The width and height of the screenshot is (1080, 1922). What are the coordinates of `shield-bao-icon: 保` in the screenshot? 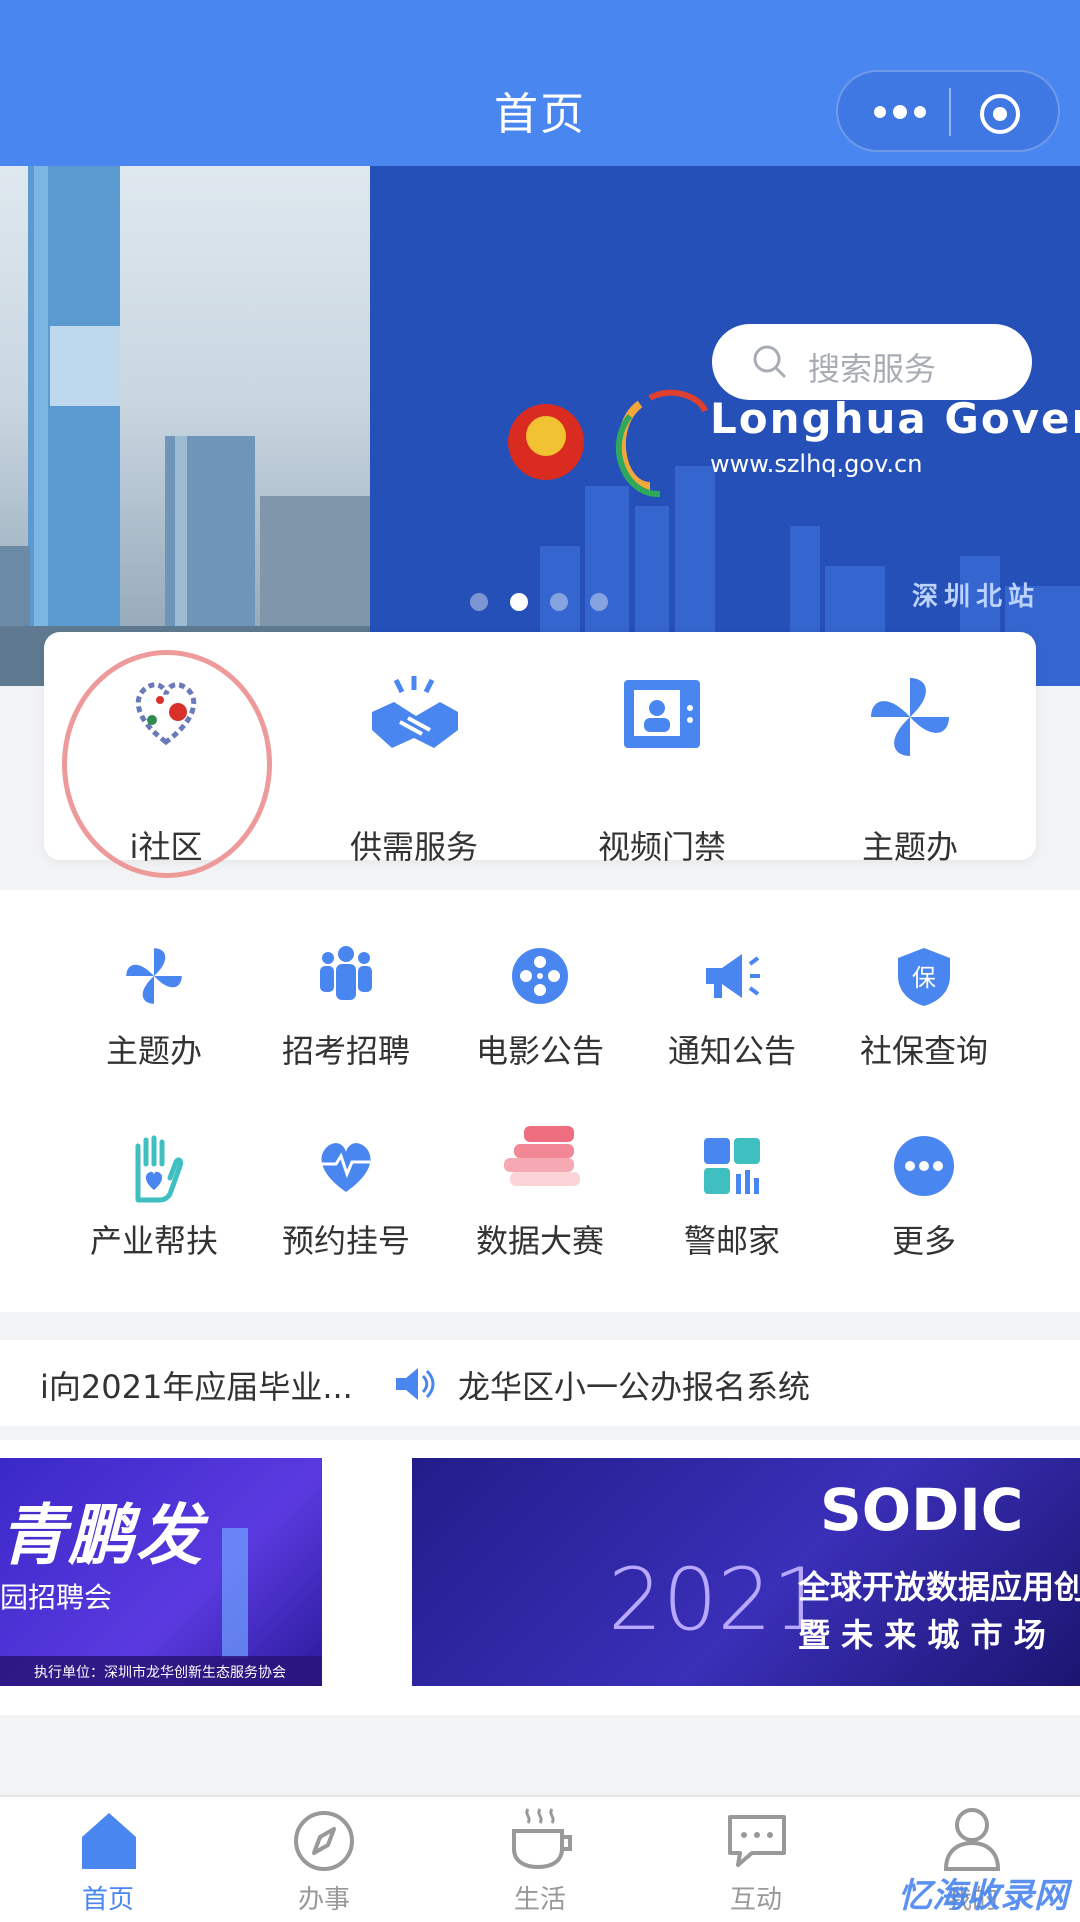 It's located at (924, 977).